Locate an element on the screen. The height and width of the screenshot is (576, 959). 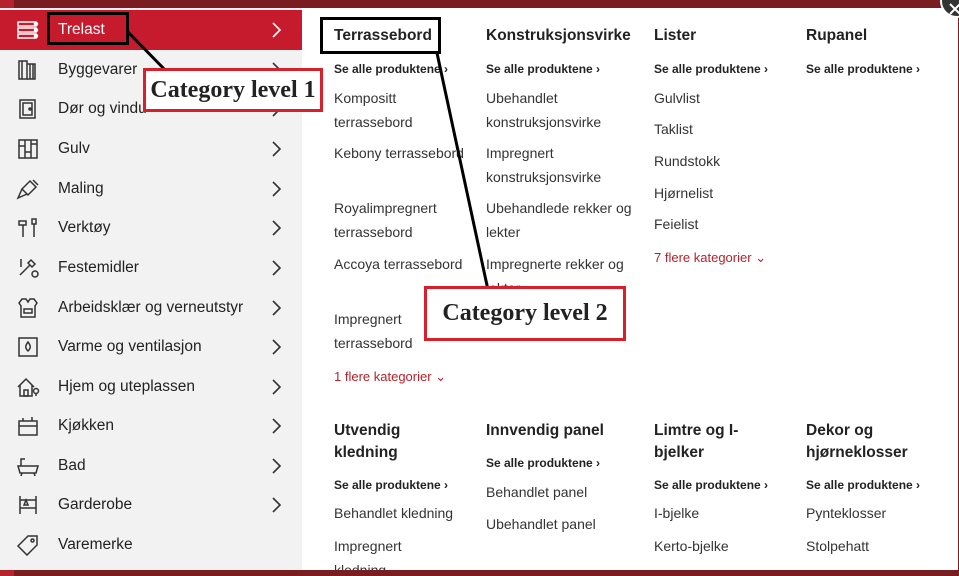
annotation-label-level2: Category level 2 is located at coordinates (525, 313).